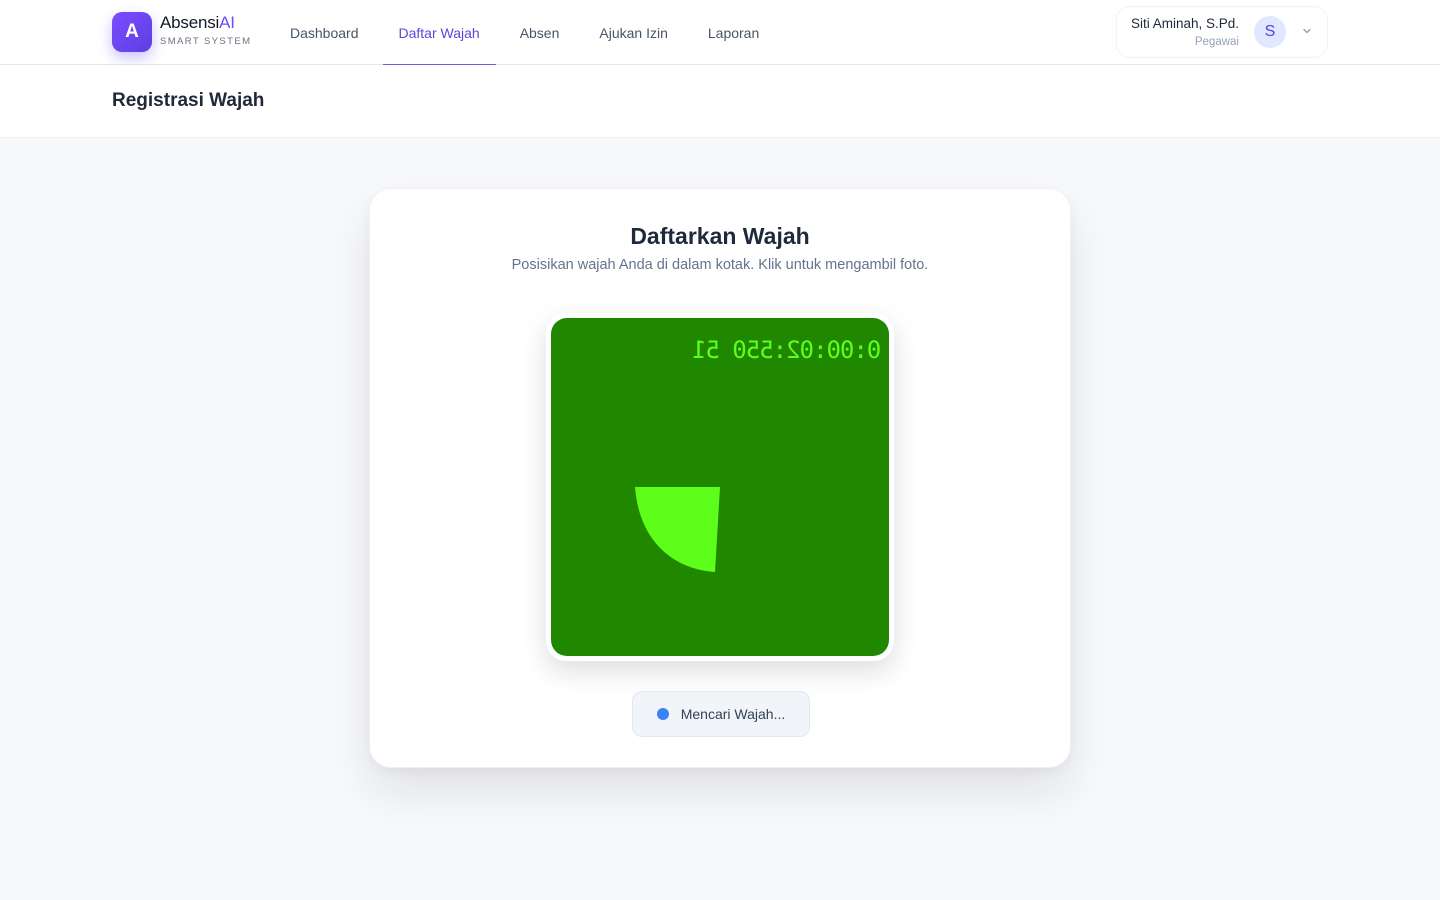 This screenshot has height=900, width=1440. I want to click on camera-feed: 0:00:02:550 51, so click(720, 487).